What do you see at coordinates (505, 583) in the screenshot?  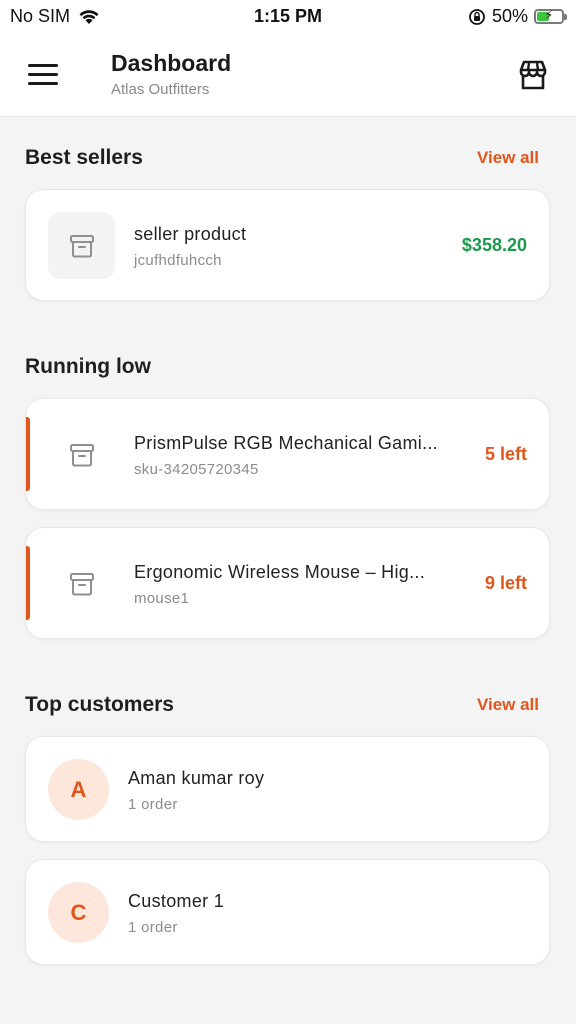 I see `stock-remaining: 9 left` at bounding box center [505, 583].